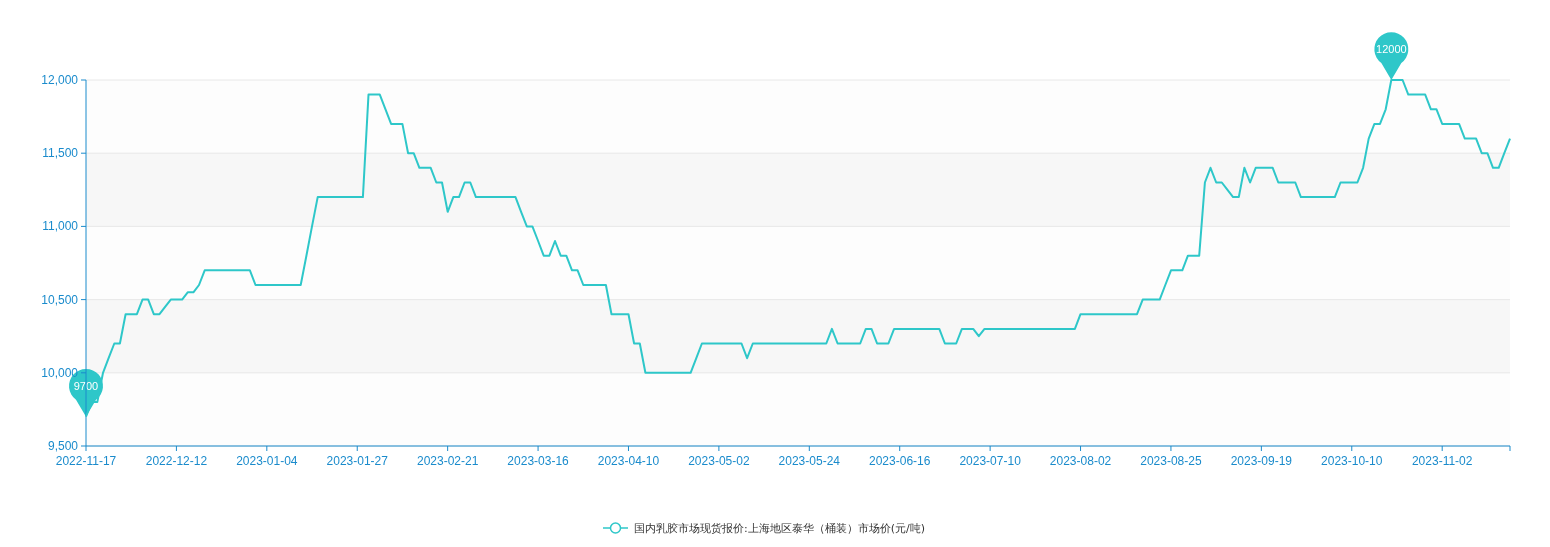 This screenshot has height=547, width=1550. I want to click on marker-pin, so click(1391, 56).